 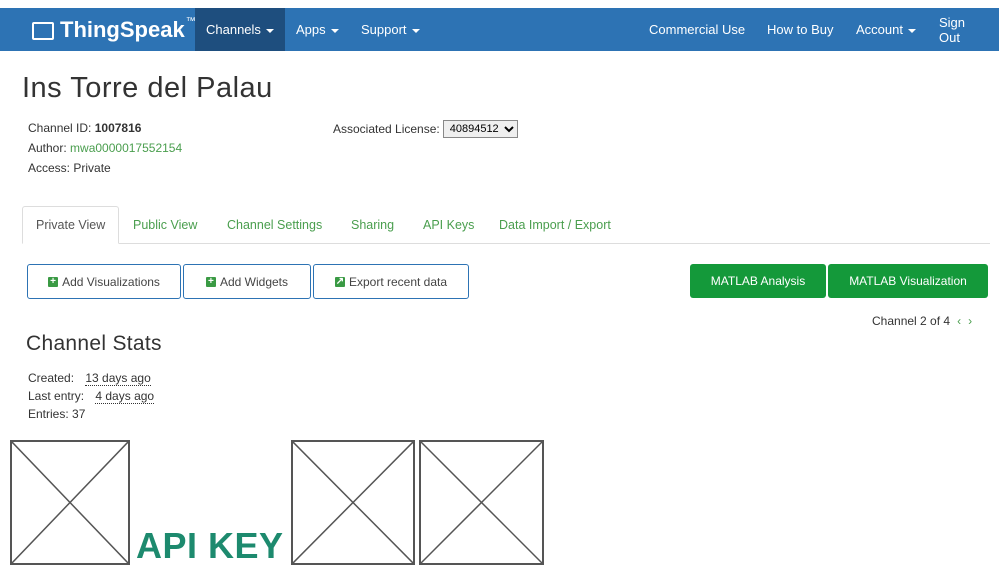 What do you see at coordinates (118, 378) in the screenshot?
I see `created-value: 13 days ago` at bounding box center [118, 378].